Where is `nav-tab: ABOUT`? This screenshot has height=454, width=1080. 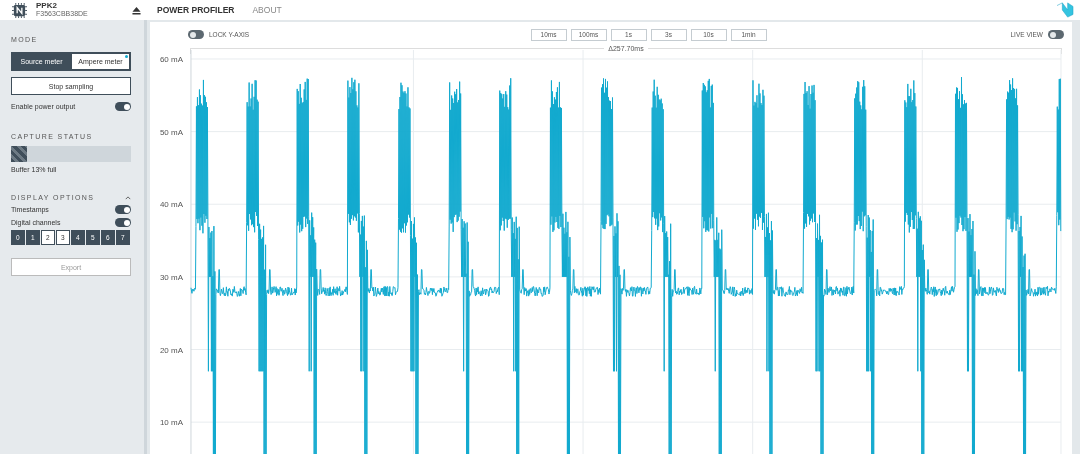
nav-tab: ABOUT is located at coordinates (267, 10).